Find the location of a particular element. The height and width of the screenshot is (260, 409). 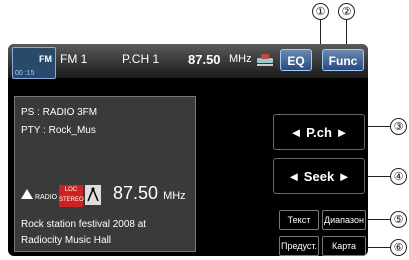

callout-5-leader is located at coordinates (377, 219).